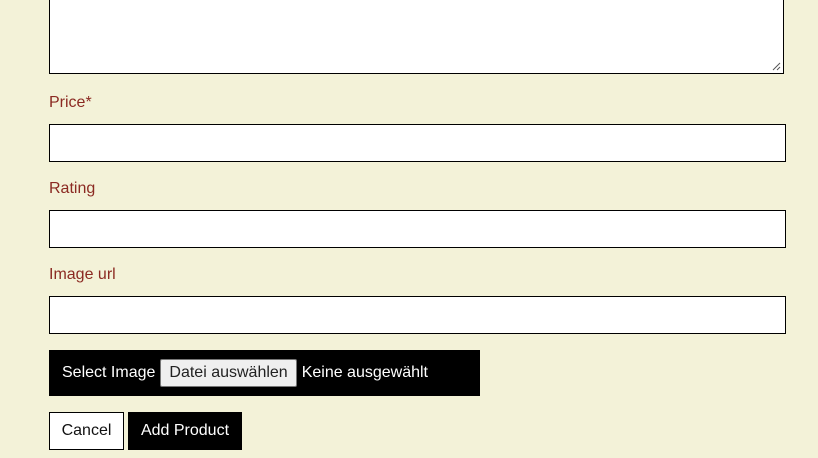 This screenshot has width=818, height=458. Describe the element at coordinates (82, 274) in the screenshot. I see `image-url-label: Image url` at that location.